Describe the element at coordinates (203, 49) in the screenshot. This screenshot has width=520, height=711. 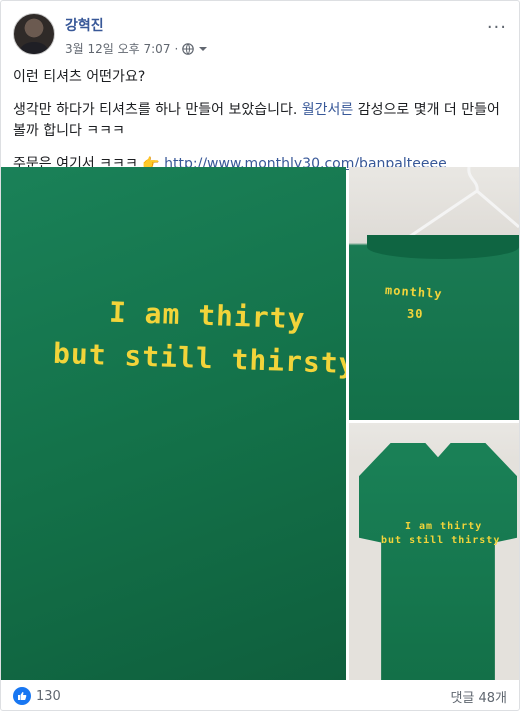
I see `chevron-down-icon` at that location.